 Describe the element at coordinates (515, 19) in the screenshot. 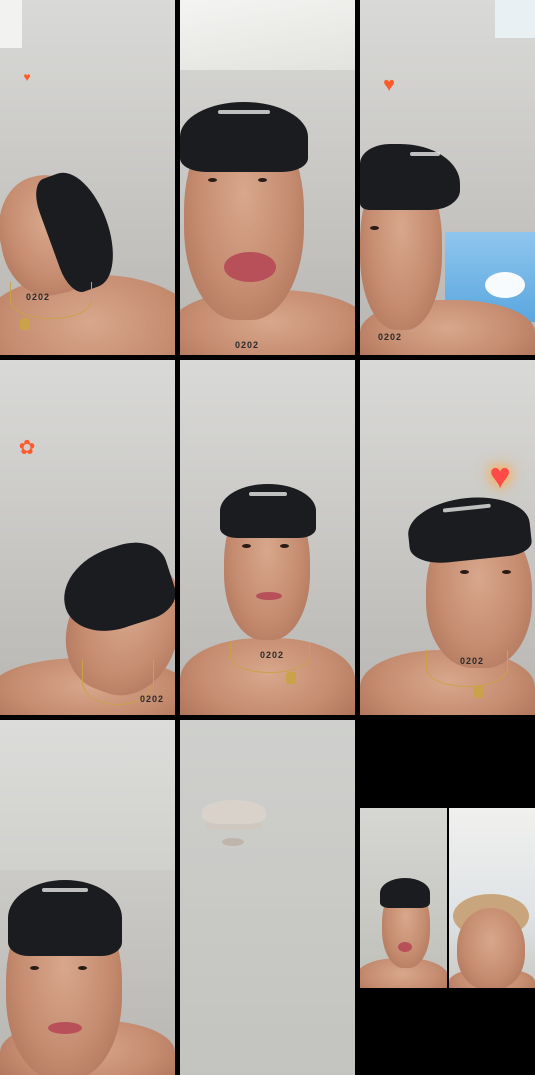

I see `skylight` at that location.